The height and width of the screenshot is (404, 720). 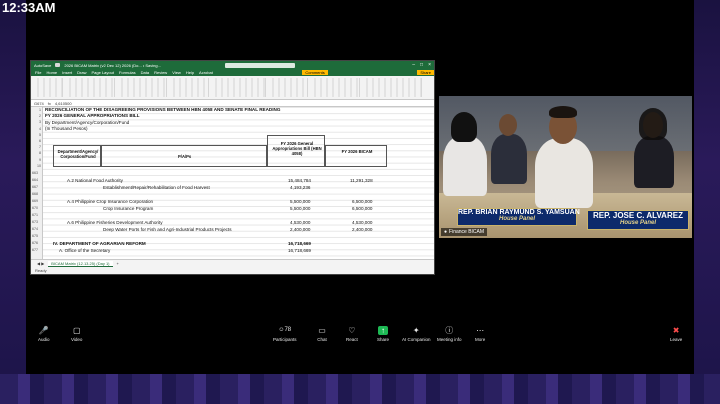 I want to click on excel-ribbon, so click(x=232, y=88).